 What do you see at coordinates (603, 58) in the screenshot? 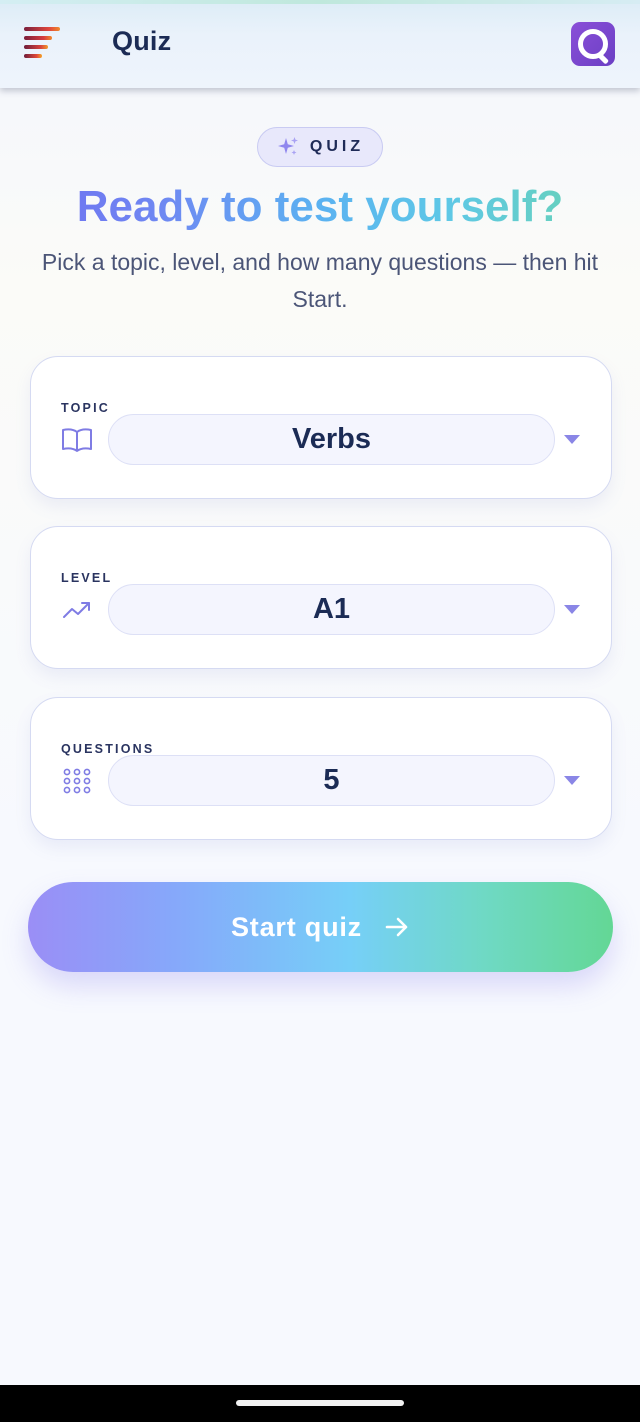
I see `logo-tail` at bounding box center [603, 58].